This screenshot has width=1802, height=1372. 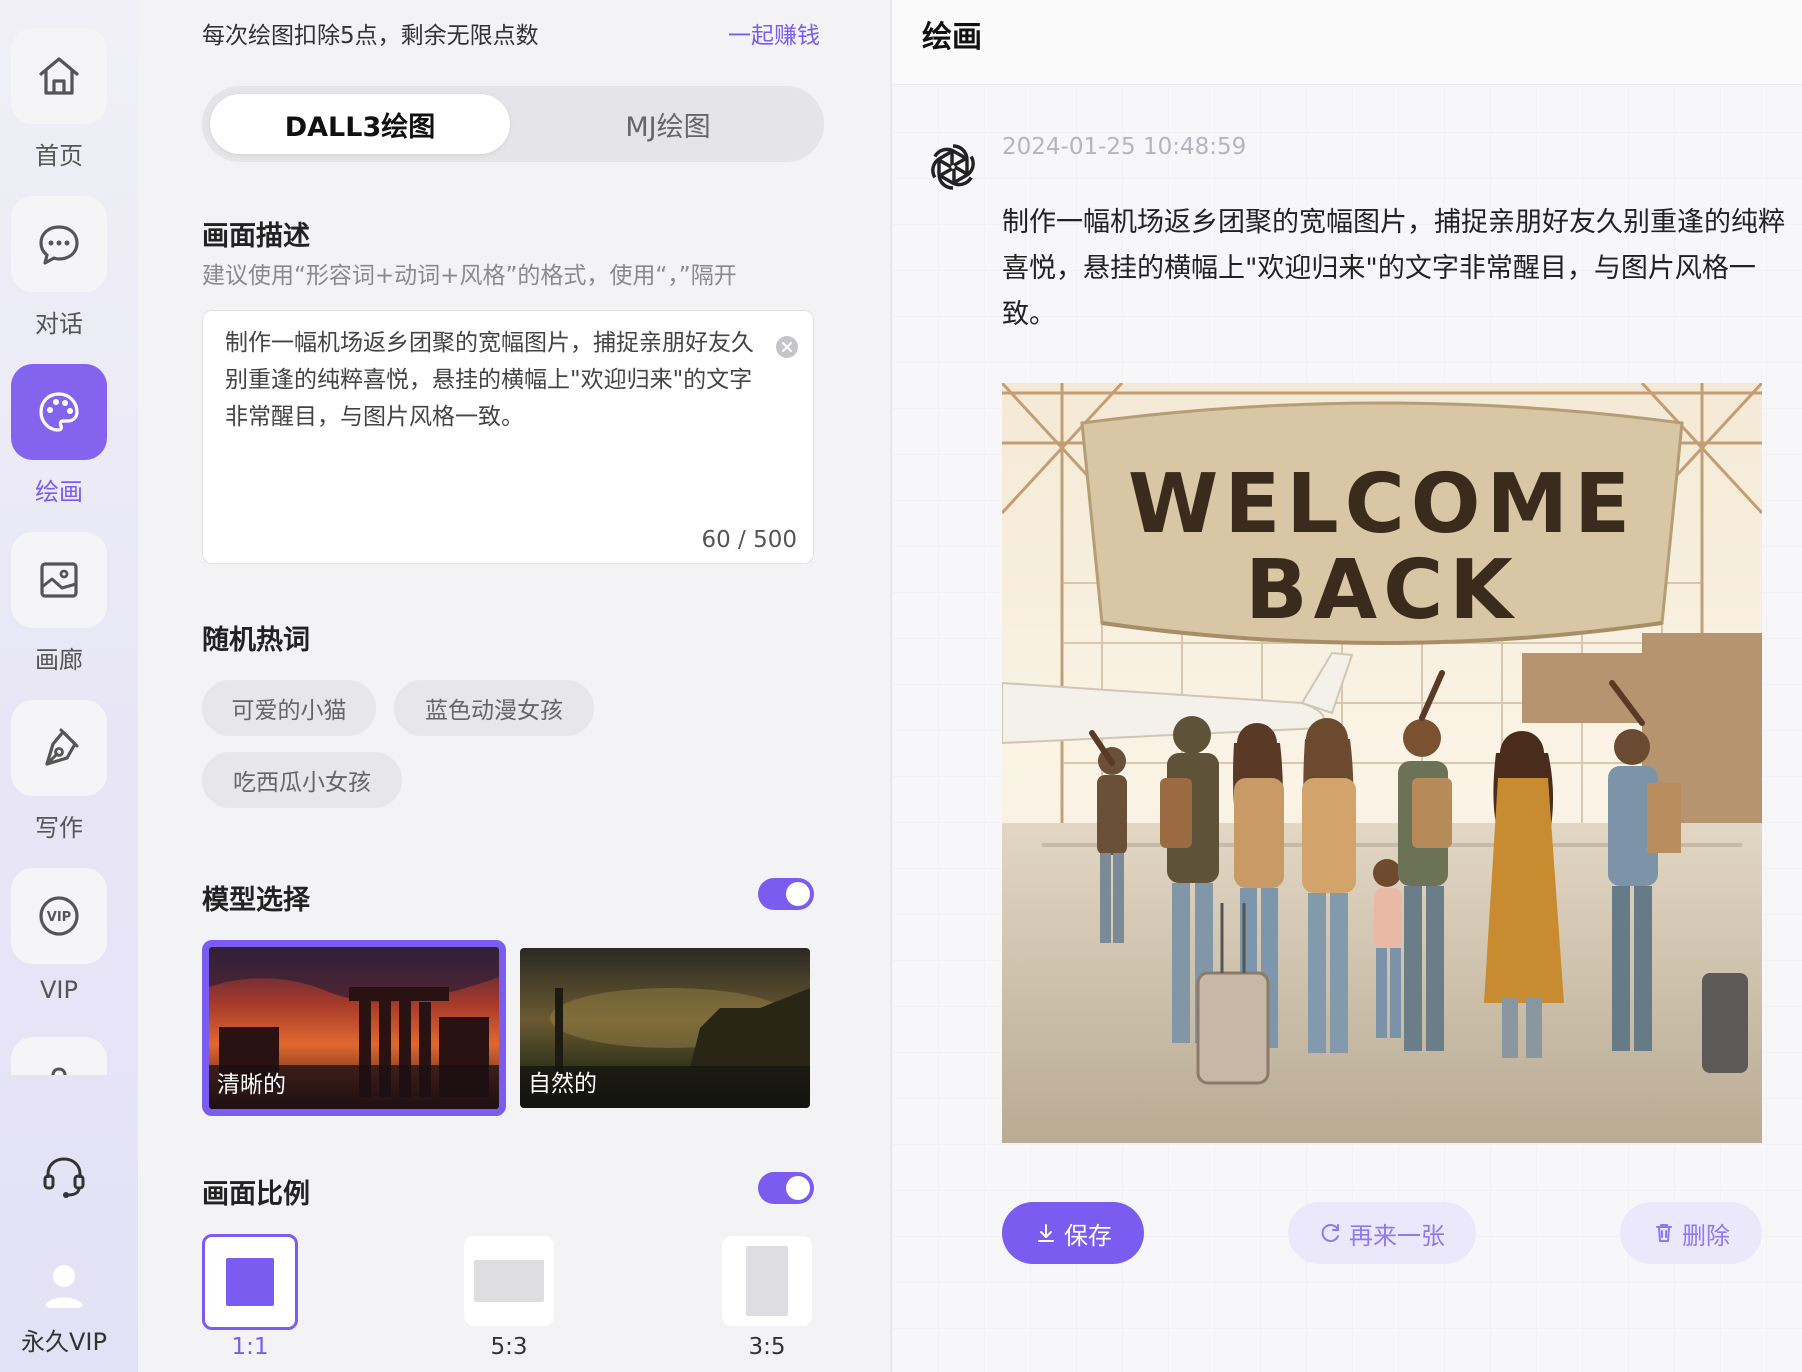 I want to click on mode-switch: DALL3绘图 MJ绘图, so click(x=513, y=124).